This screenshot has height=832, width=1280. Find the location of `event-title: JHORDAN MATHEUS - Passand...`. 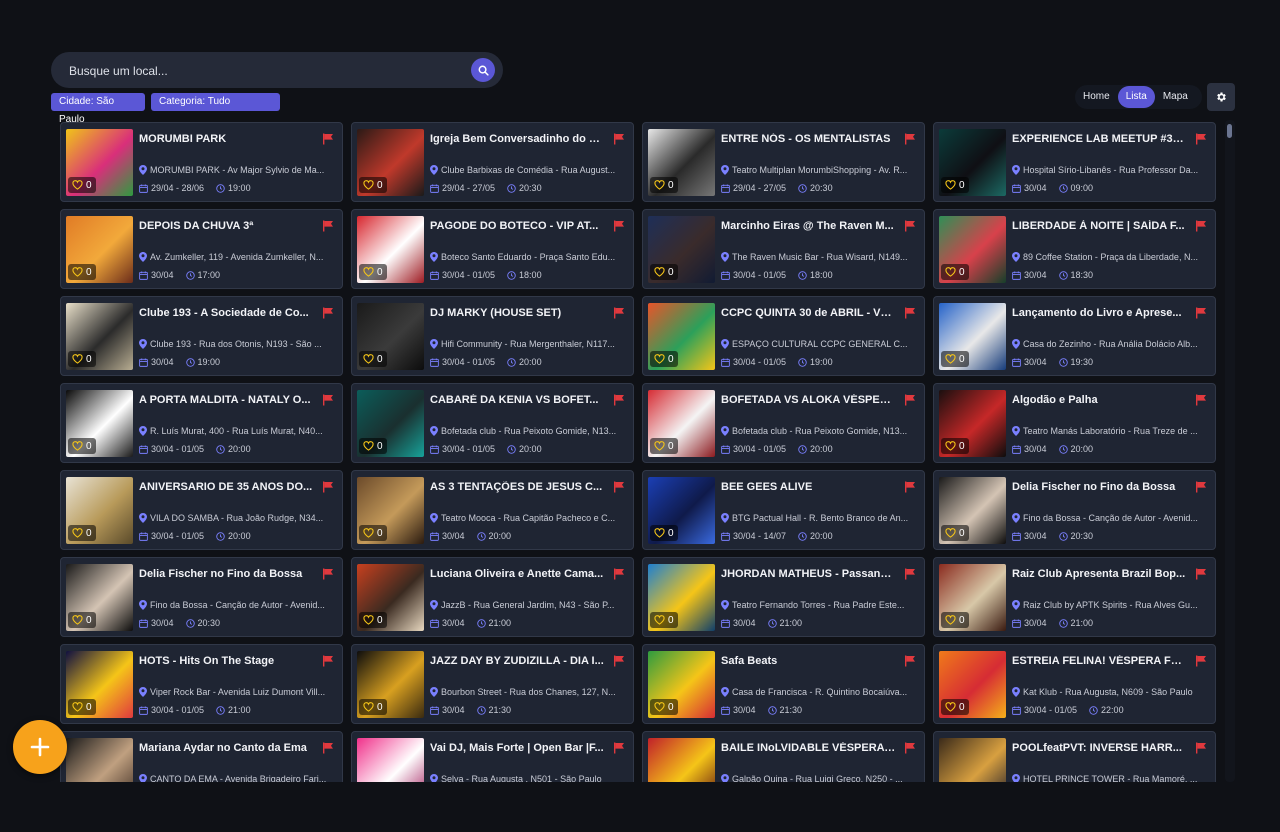

event-title: JHORDAN MATHEUS - Passand... is located at coordinates (808, 574).